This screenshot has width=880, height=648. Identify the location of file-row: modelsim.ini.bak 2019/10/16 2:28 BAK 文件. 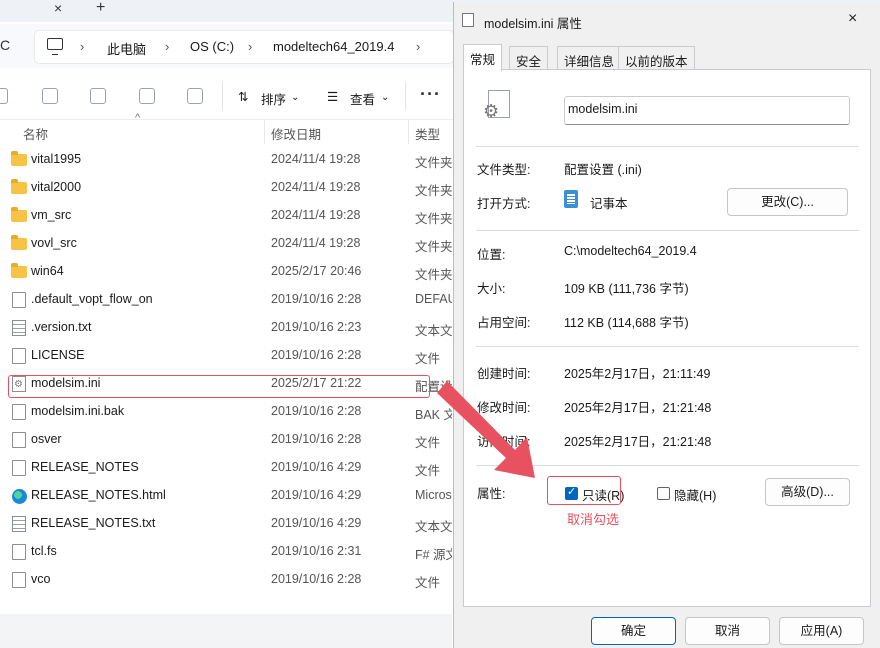
(226, 412).